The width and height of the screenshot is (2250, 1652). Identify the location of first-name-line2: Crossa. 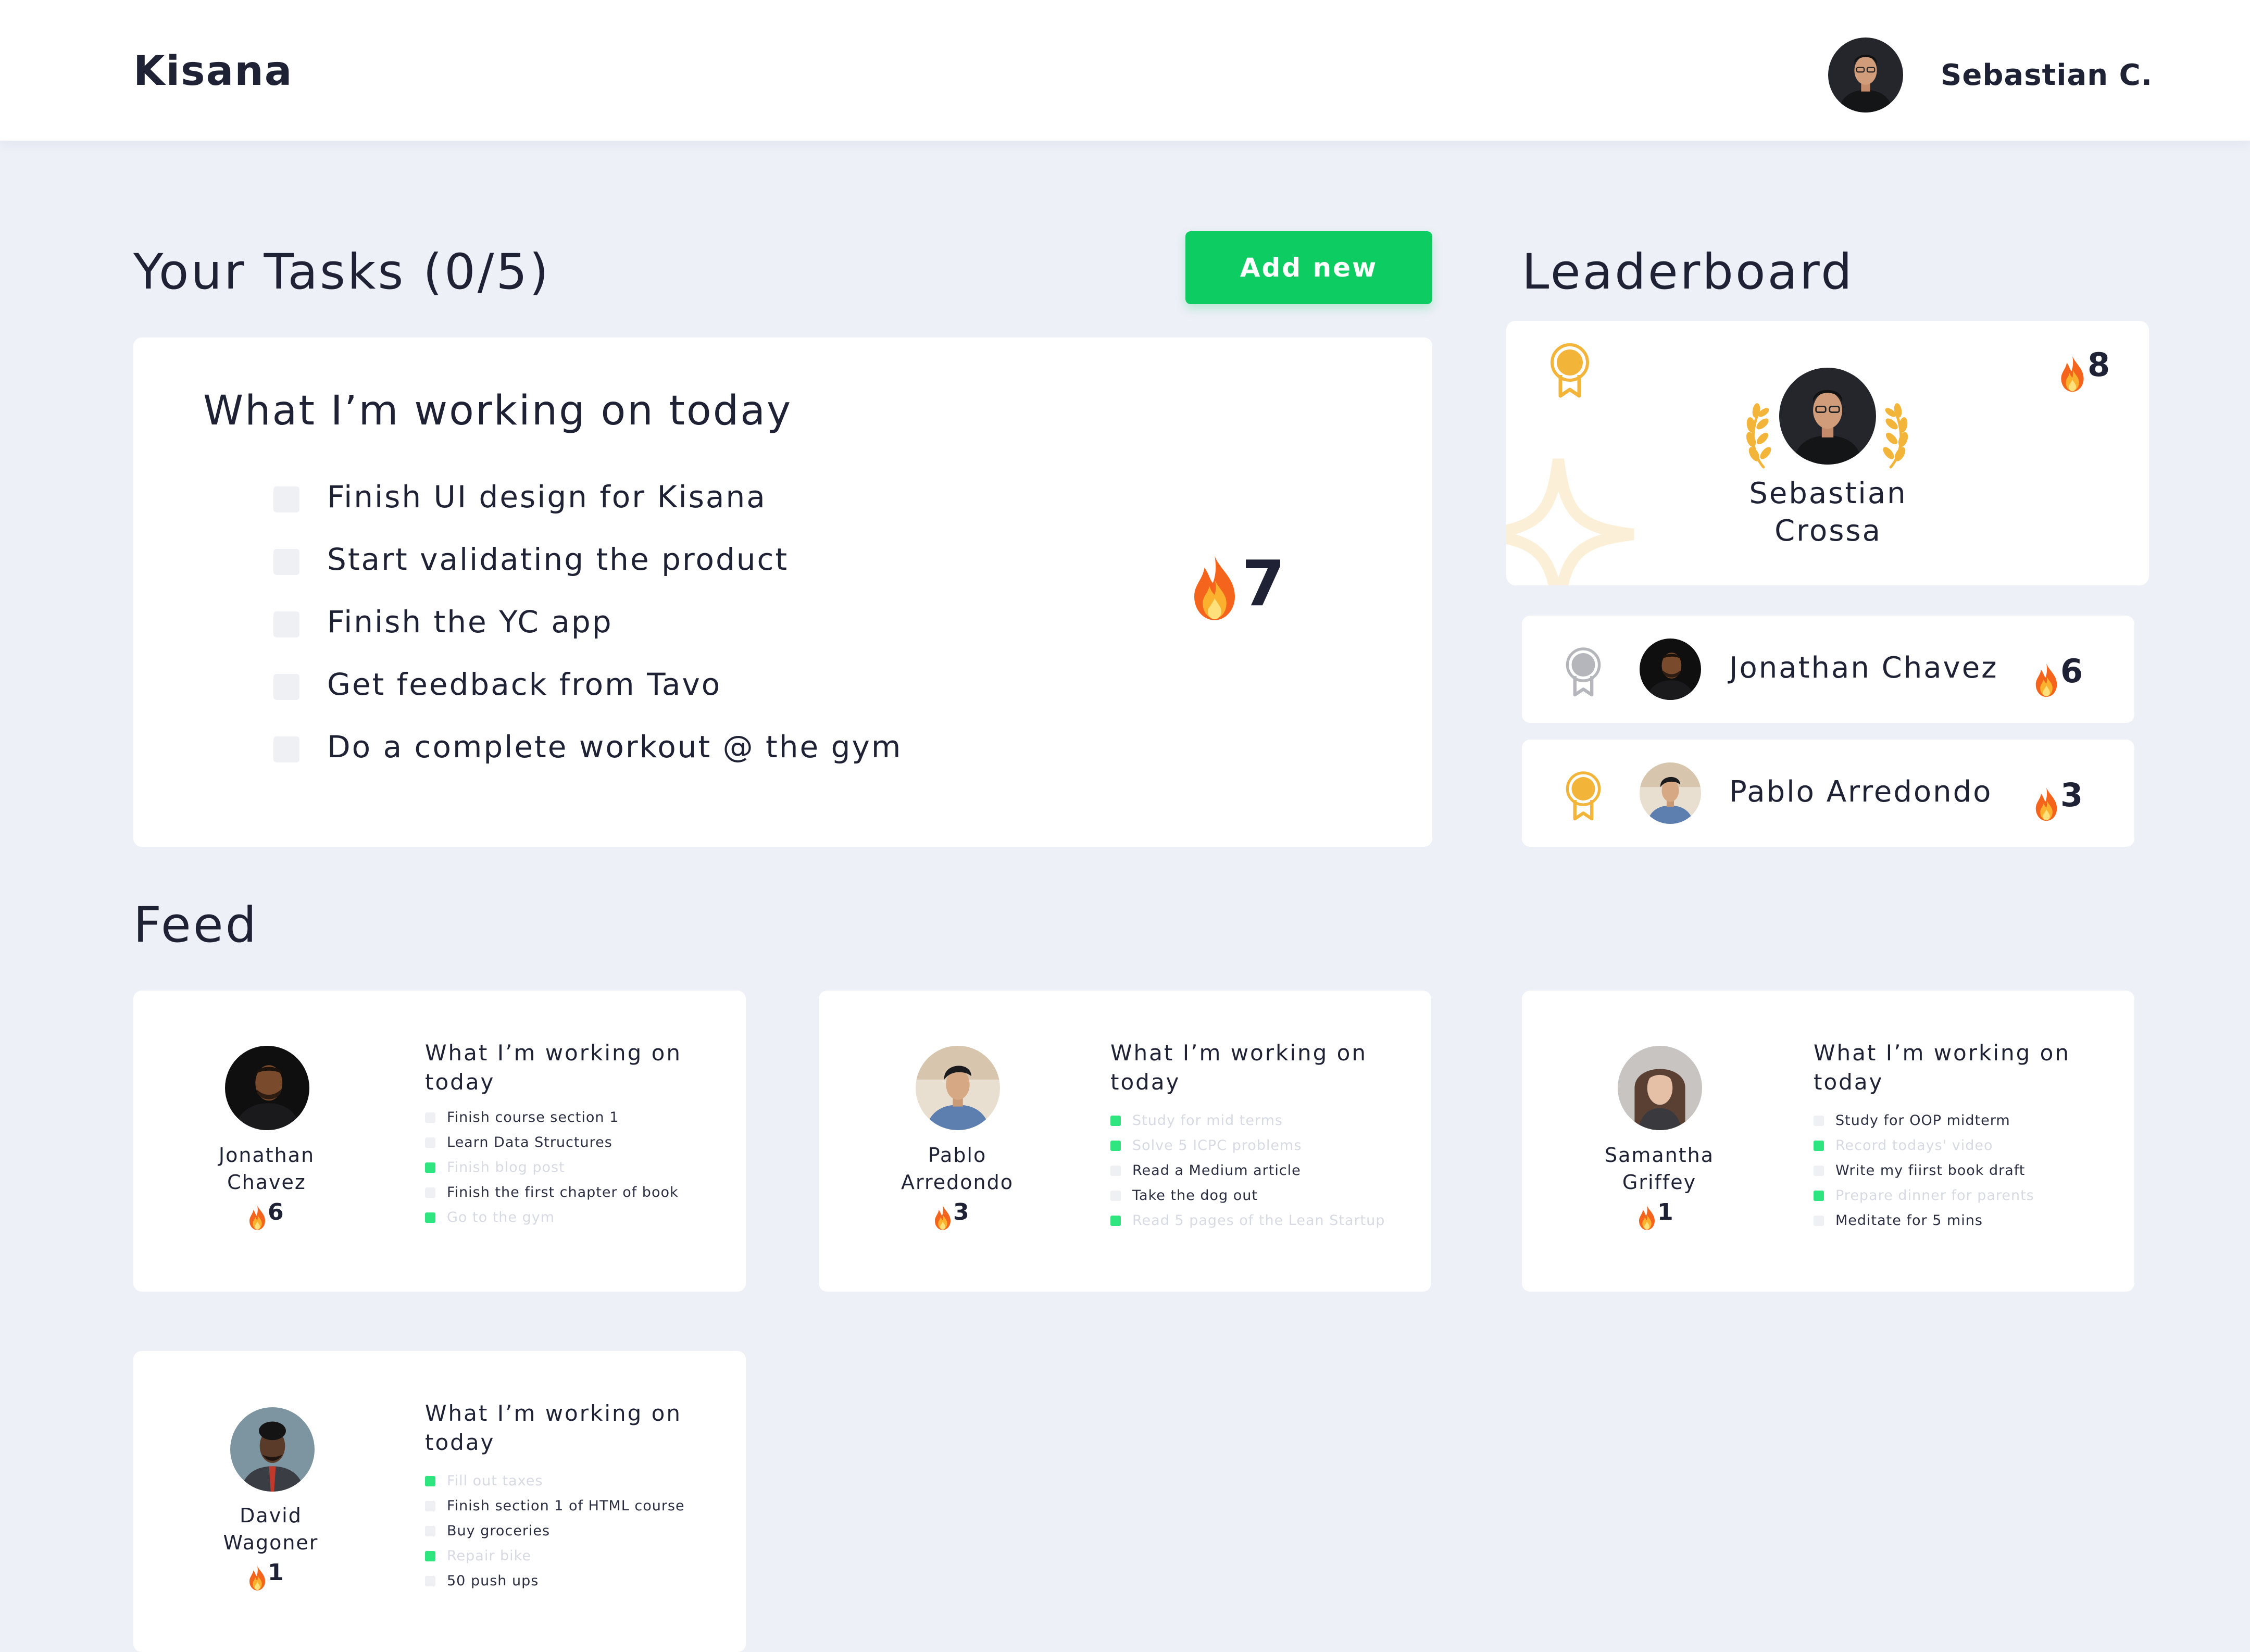
(1828, 531).